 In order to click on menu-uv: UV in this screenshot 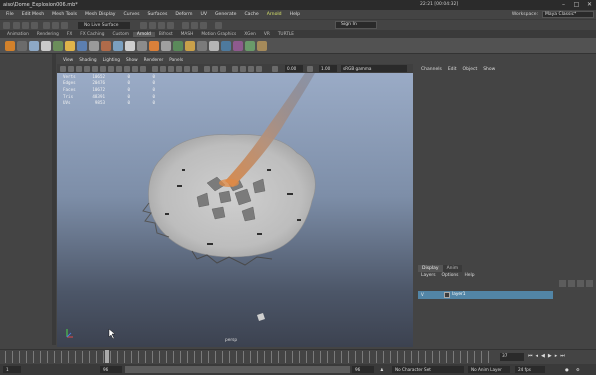, I will do `click(203, 14)`.